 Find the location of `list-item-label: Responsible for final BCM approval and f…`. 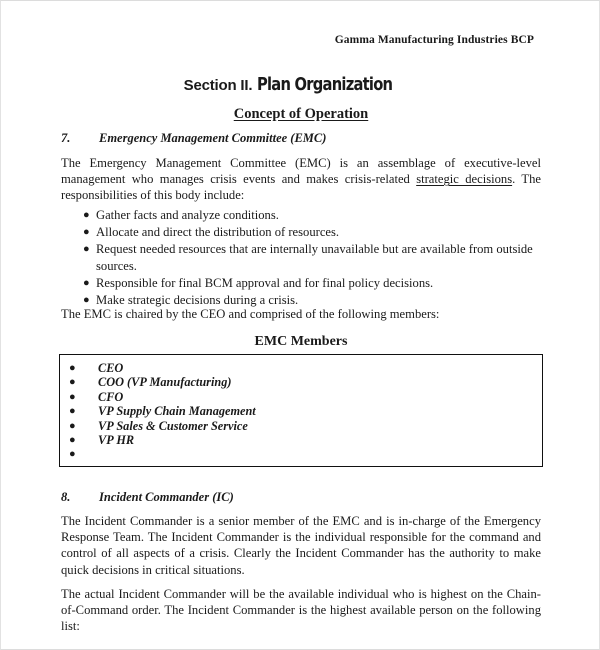

list-item-label: Responsible for final BCM approval and f… is located at coordinates (265, 282).